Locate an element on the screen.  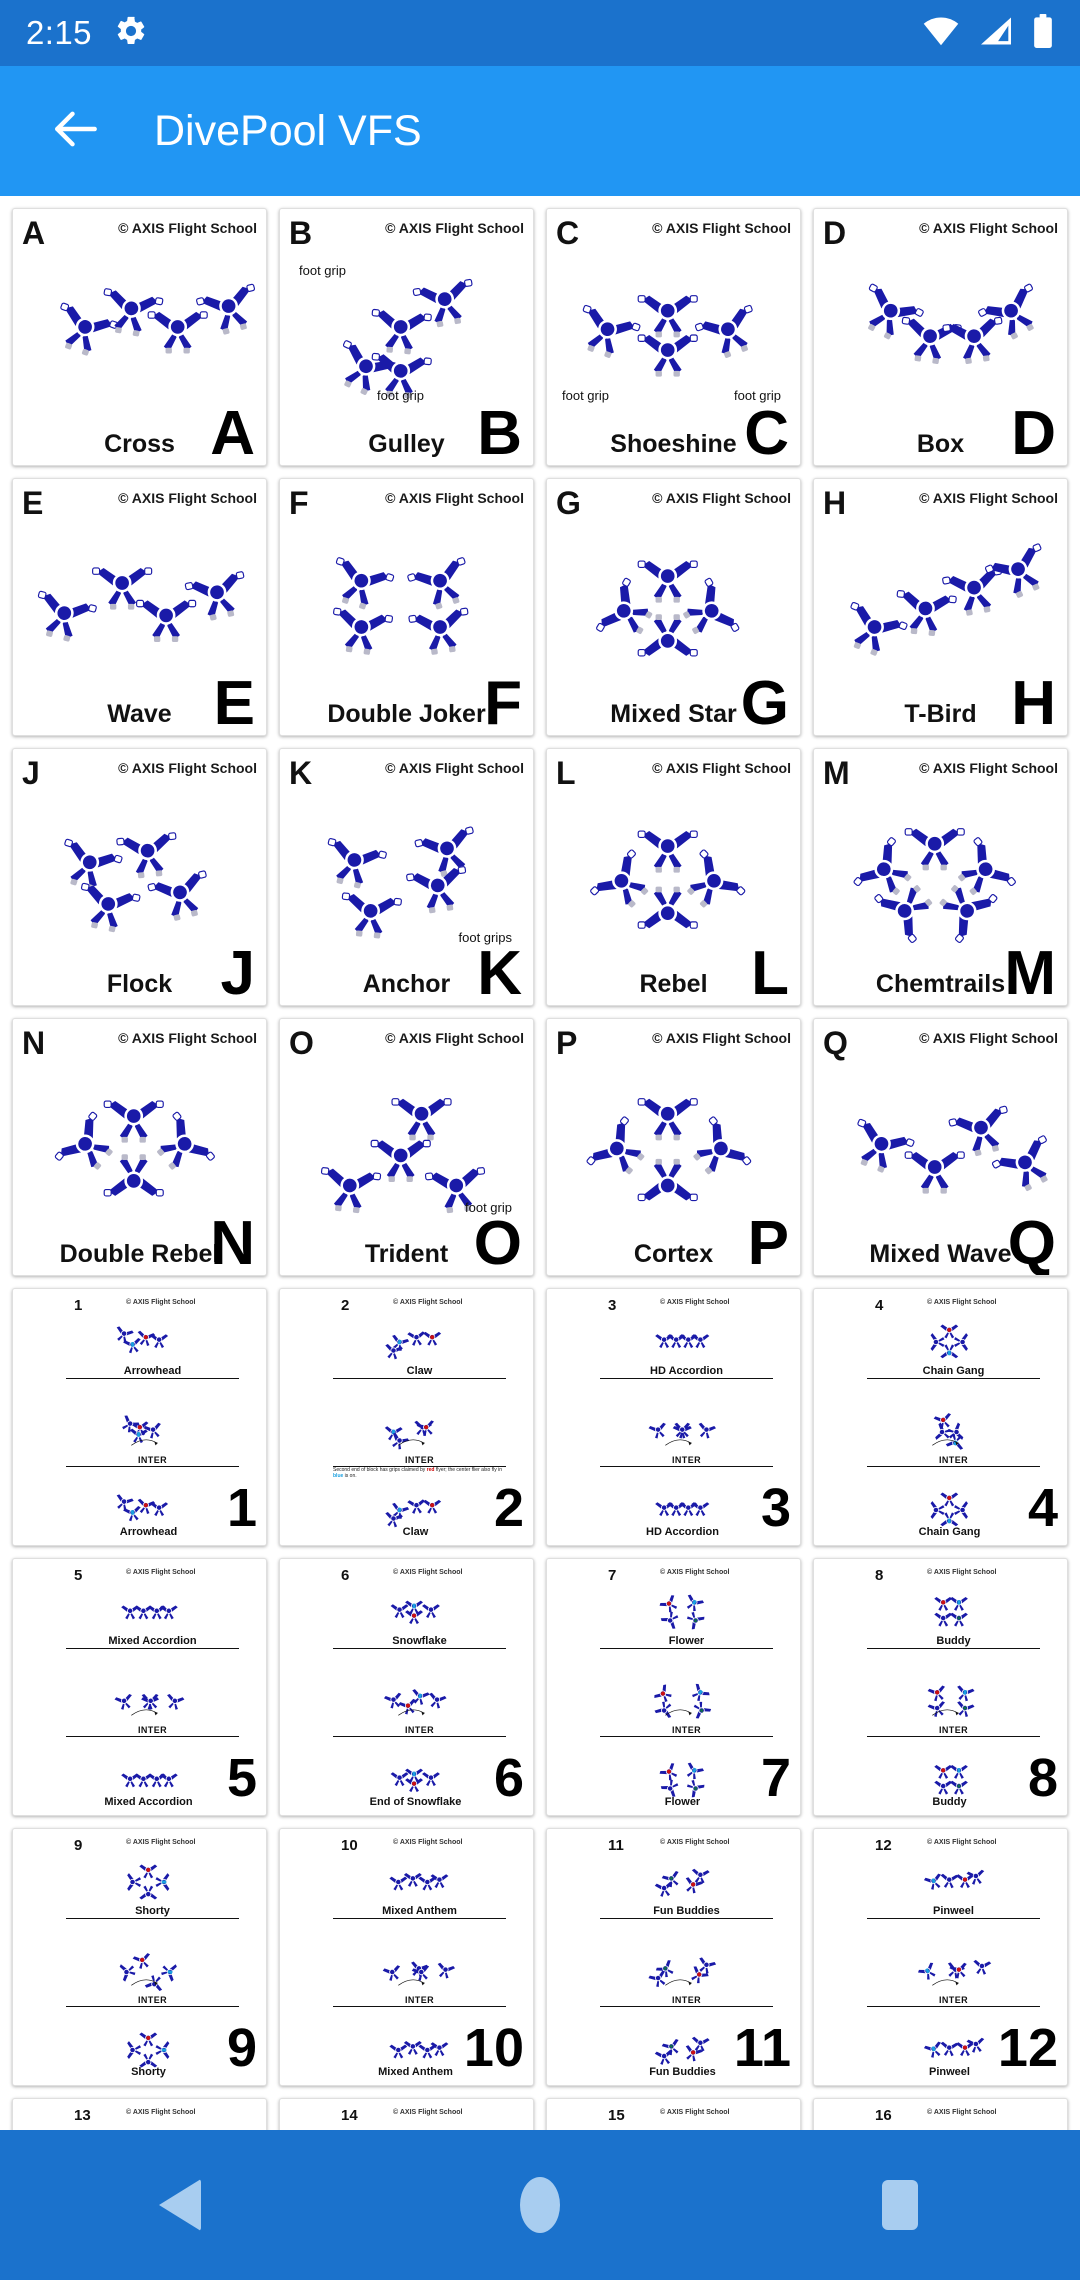
formation-card-n: N © AXIS Flight School Double Rebel N is located at coordinates (139, 1147).